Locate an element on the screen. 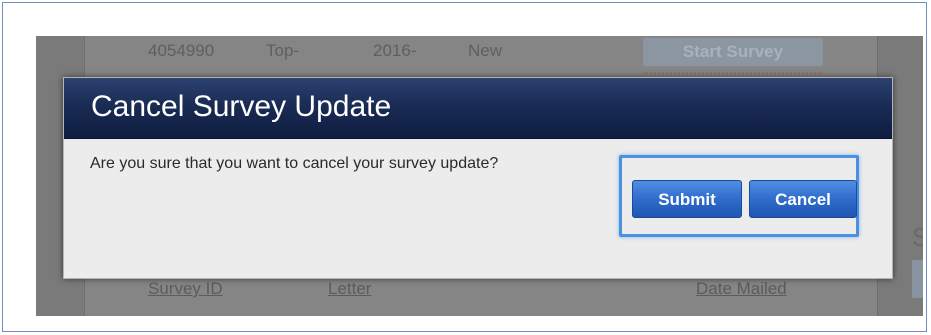 Image resolution: width=931 pixels, height=335 pixels. cancel-button: Cancel is located at coordinates (803, 199).